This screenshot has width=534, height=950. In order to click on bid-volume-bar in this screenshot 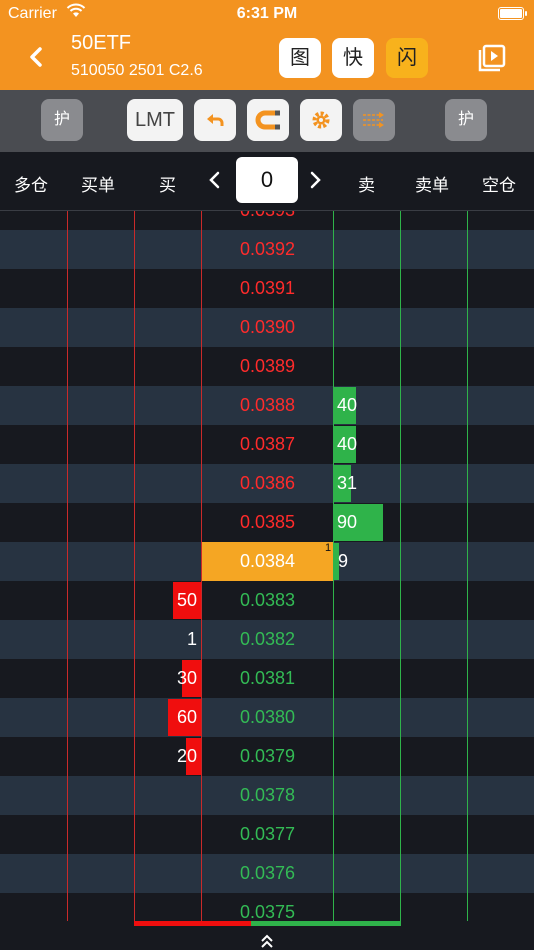, I will do `click(192, 923)`.